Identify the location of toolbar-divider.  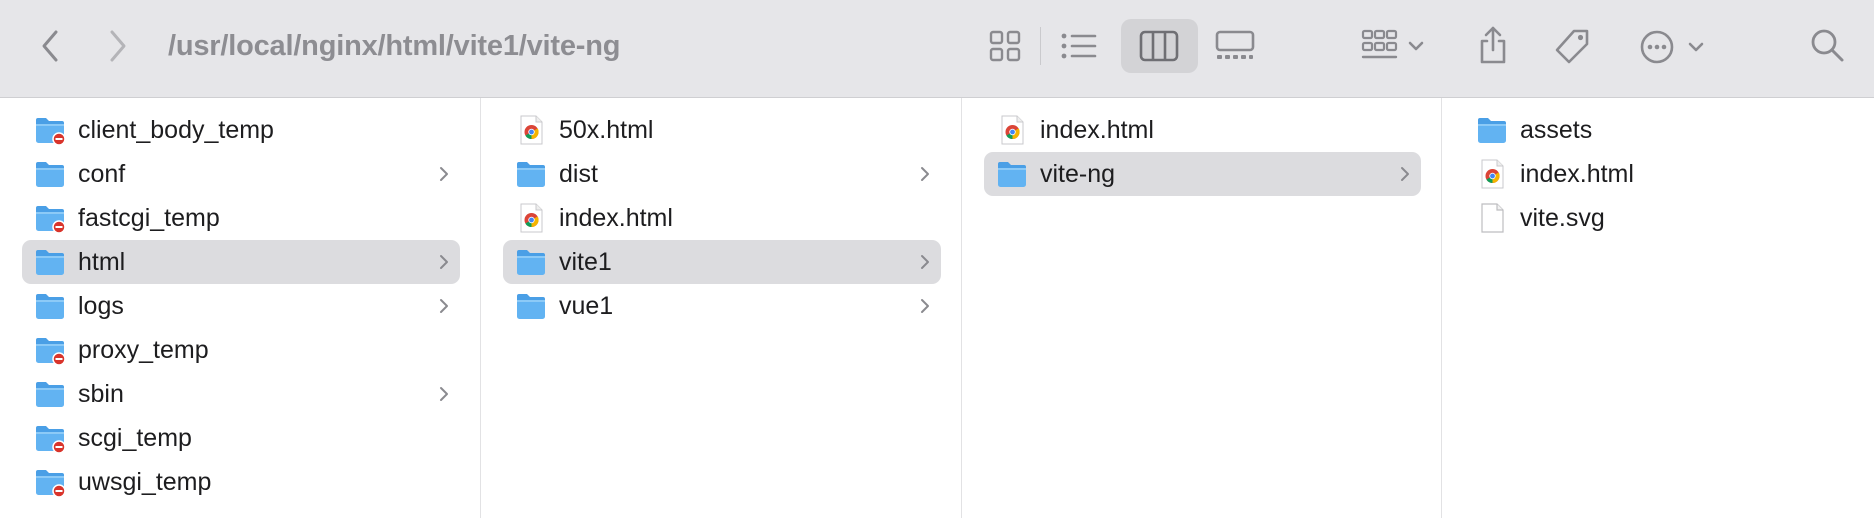
(1040, 46).